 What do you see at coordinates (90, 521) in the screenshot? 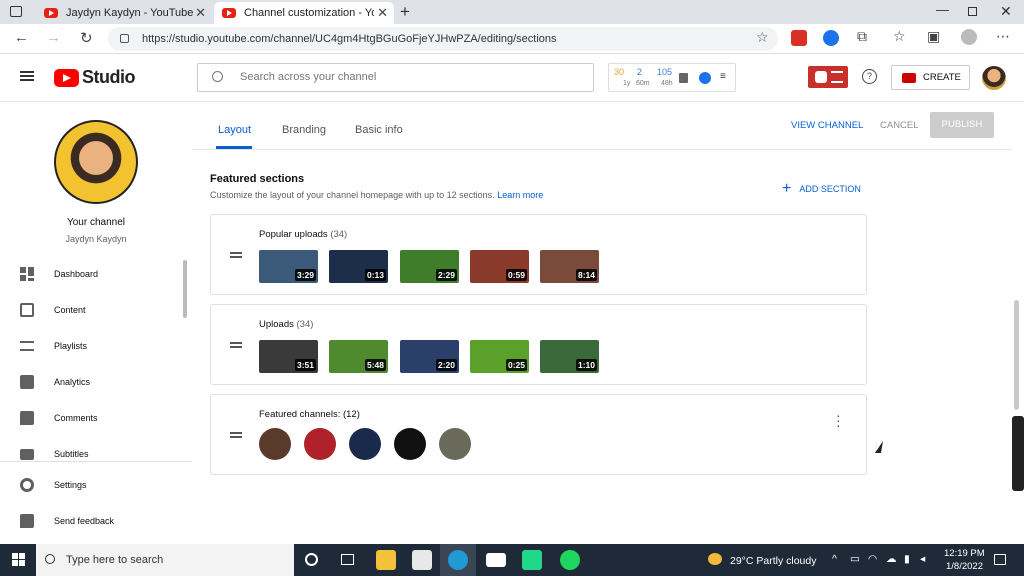
I see `sidebar-item-send-feedback: Send feedback` at bounding box center [90, 521].